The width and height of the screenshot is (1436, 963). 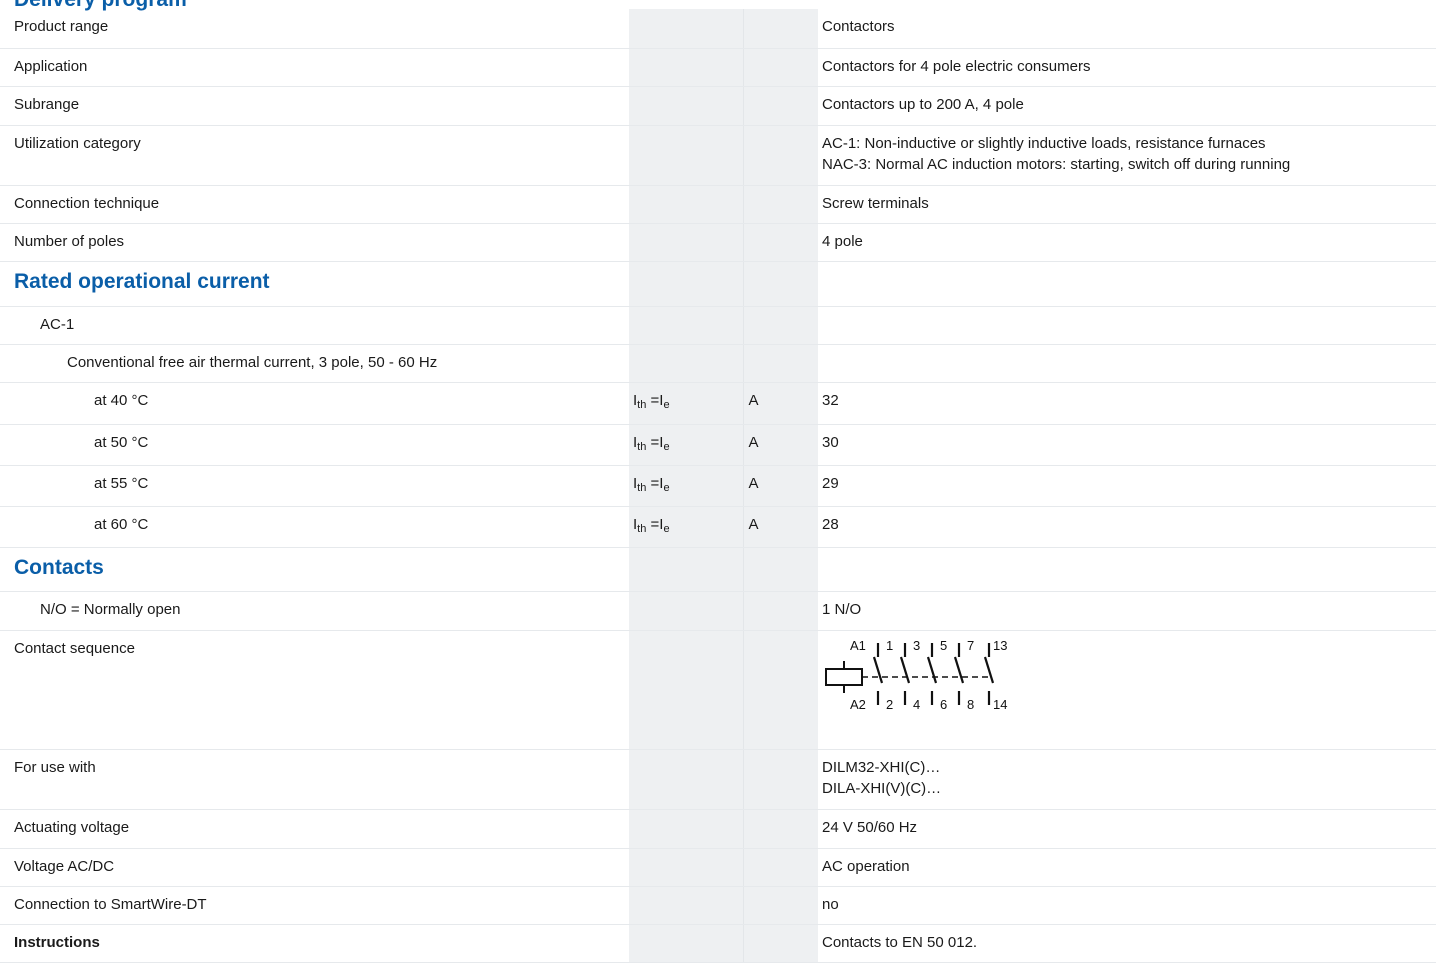 I want to click on row-actuating-voltage: Actuating voltage 24 V 50/60 Hz, so click(x=718, y=829).